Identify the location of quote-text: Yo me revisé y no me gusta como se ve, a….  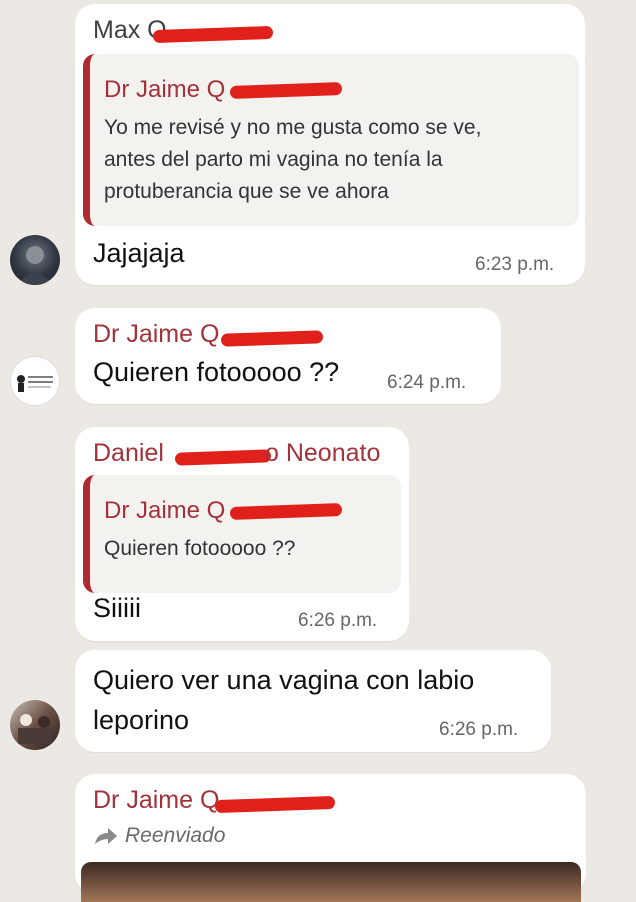
(293, 159).